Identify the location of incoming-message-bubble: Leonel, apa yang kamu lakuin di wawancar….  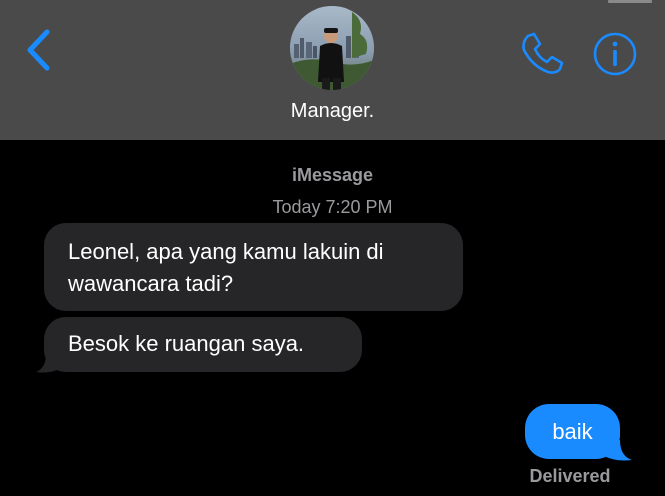
(253, 267).